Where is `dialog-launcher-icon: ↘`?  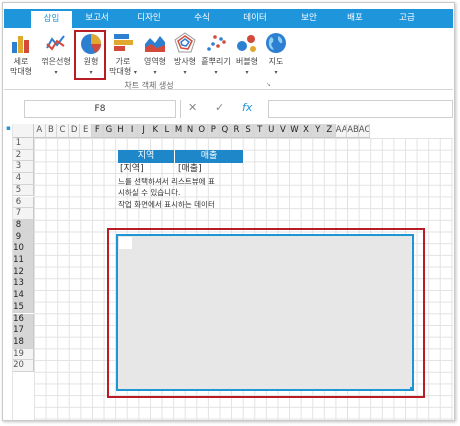 dialog-launcher-icon: ↘ is located at coordinates (268, 84).